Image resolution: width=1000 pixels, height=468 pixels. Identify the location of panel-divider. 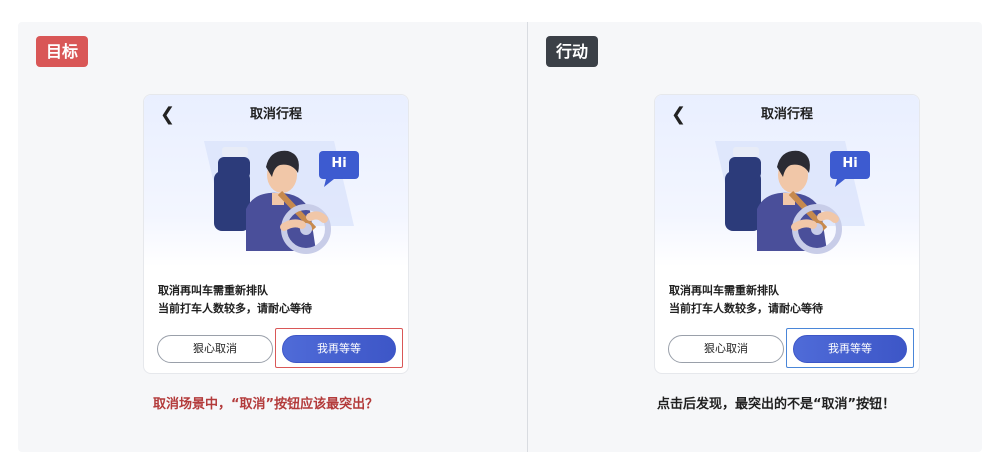
(527, 237).